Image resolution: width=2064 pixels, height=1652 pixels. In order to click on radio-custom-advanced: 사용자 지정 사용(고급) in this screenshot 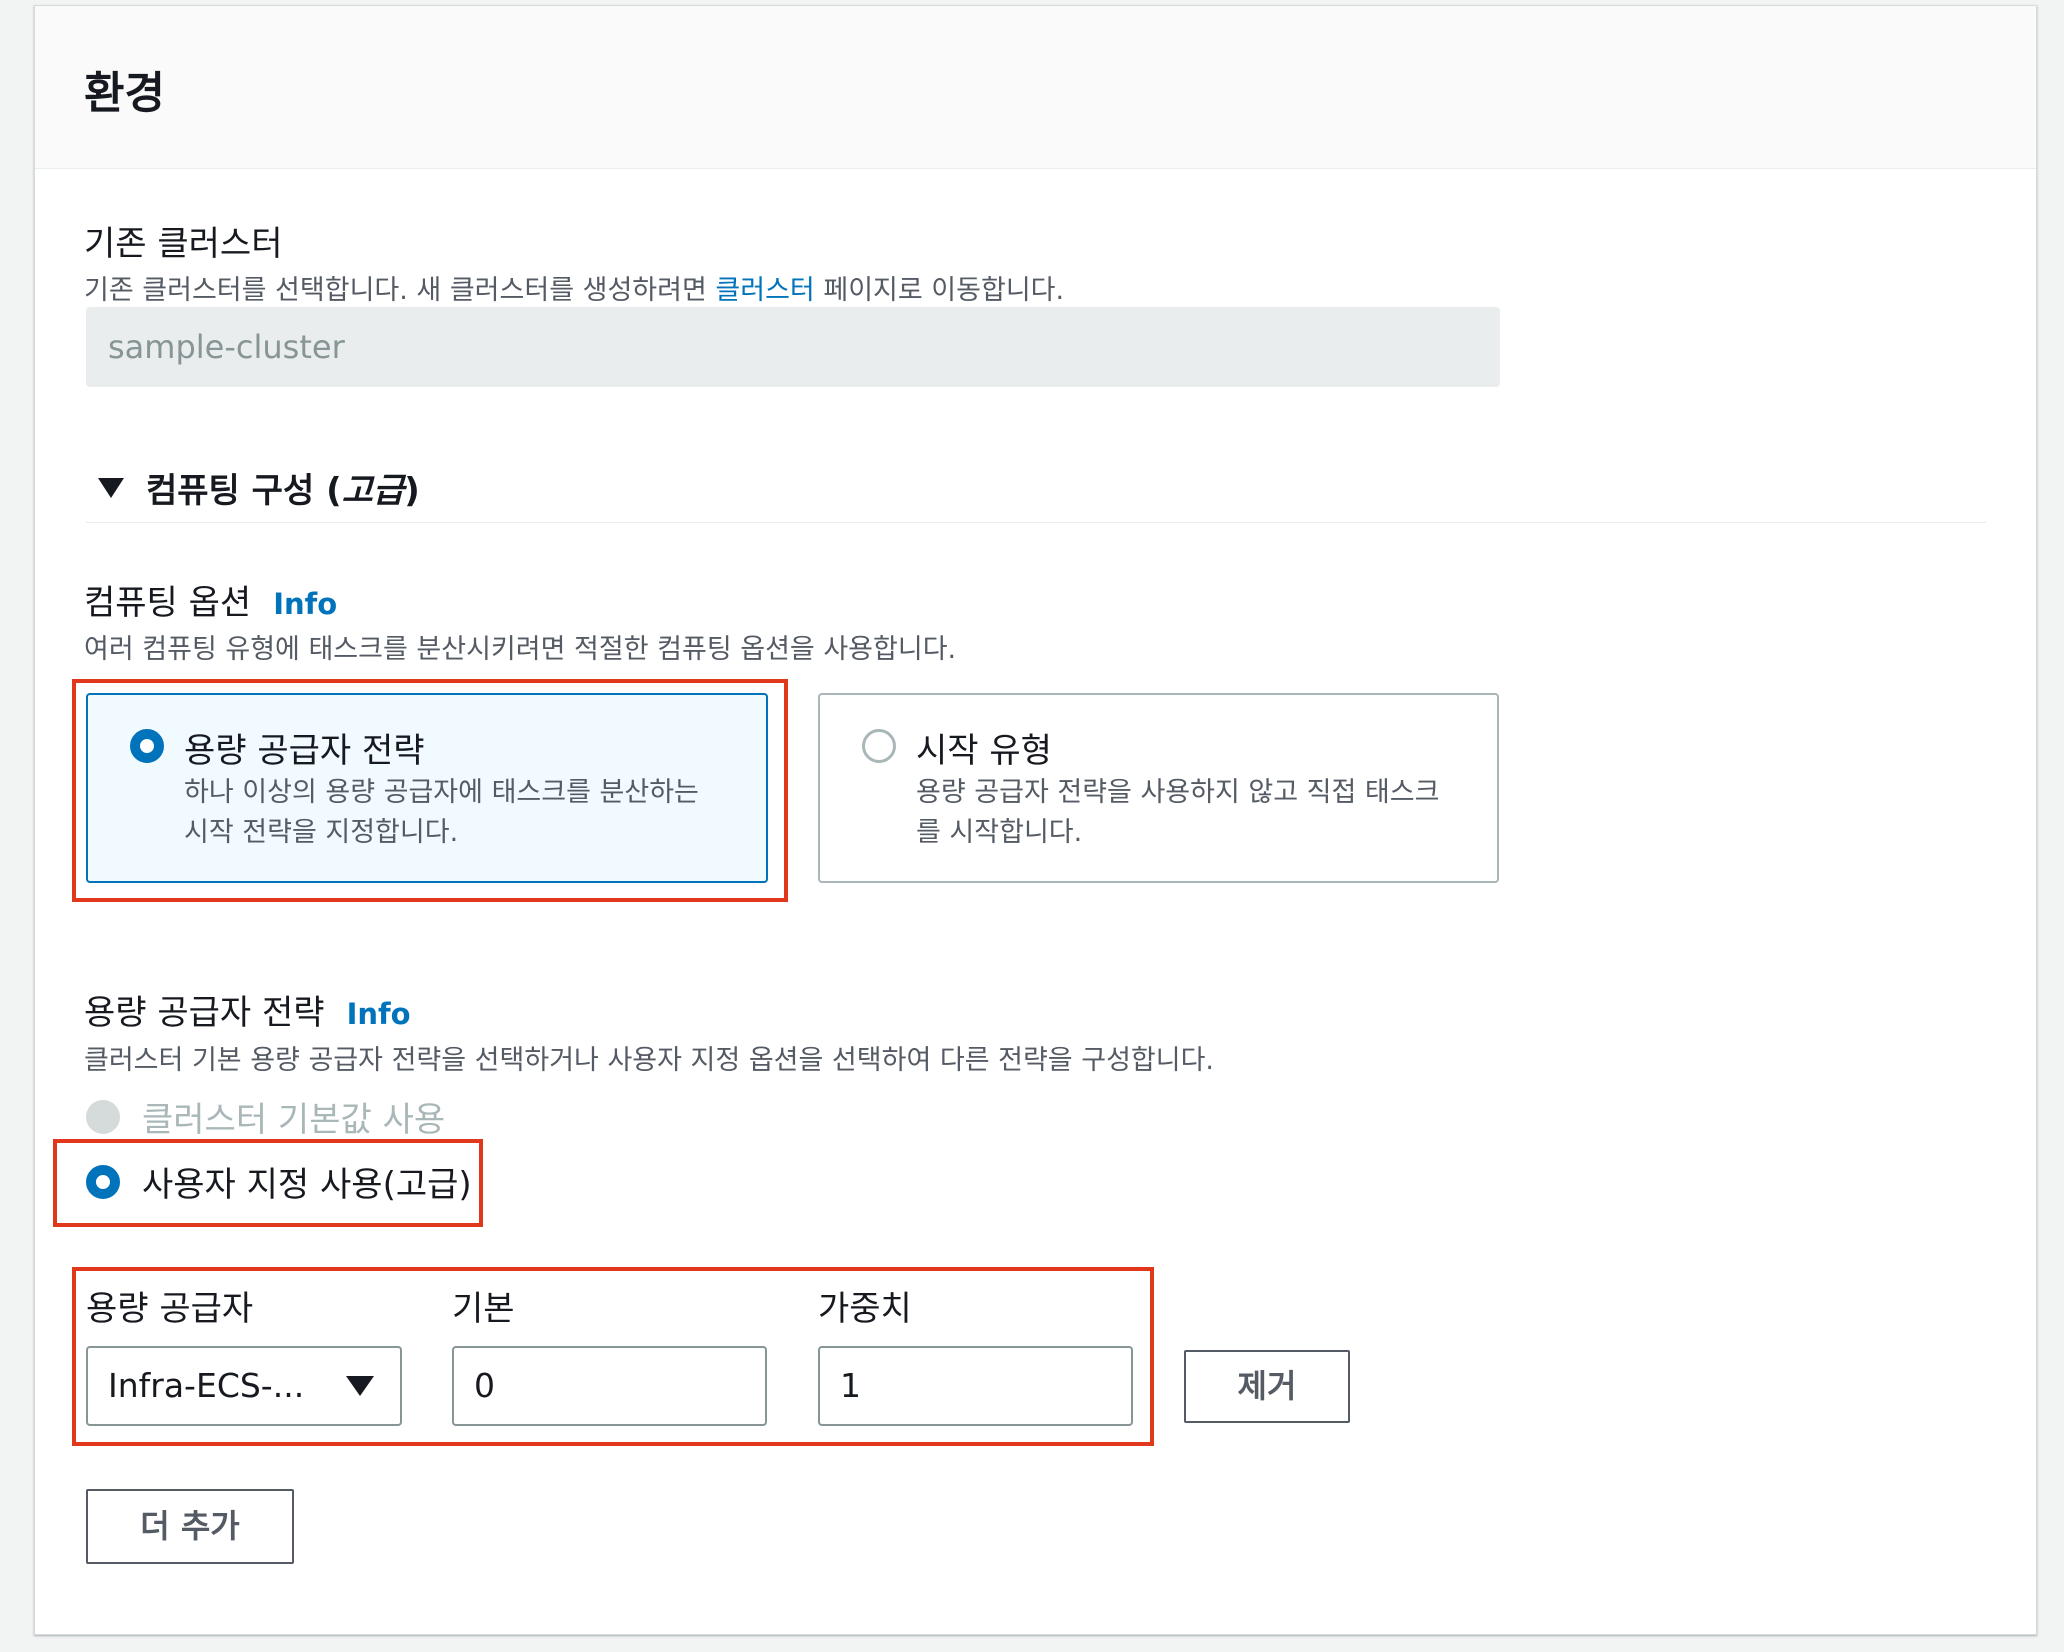, I will do `click(279, 1181)`.